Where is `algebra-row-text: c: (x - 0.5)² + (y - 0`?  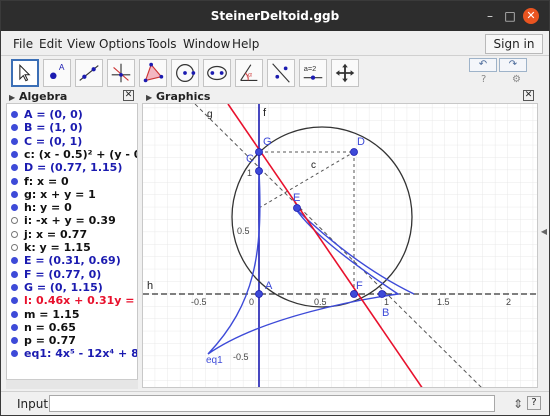
algebra-row-text: c: (x - 0.5)² + (y - 0 is located at coordinates (81, 154).